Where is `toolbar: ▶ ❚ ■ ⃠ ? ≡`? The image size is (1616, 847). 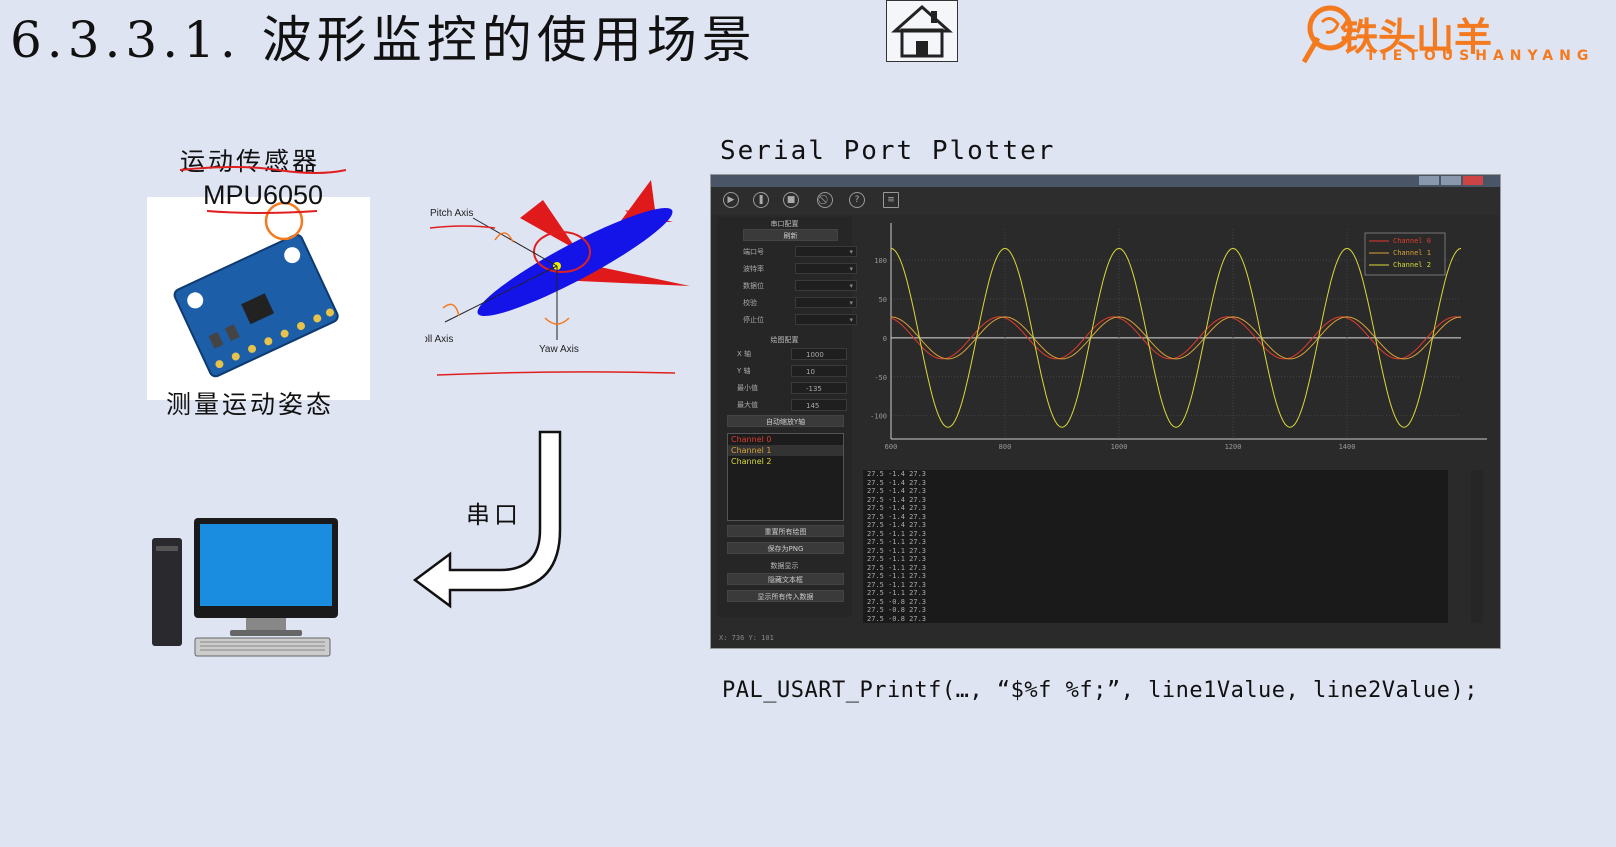
toolbar: ▶ ❚ ■ ⃠ ? ≡ is located at coordinates (1105, 201).